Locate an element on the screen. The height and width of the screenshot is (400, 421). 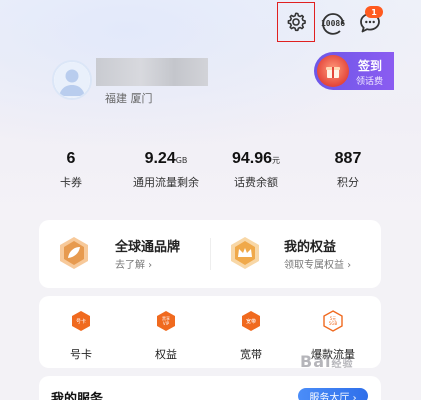
watermark-sub: 经验 is located at coordinates (342, 364).